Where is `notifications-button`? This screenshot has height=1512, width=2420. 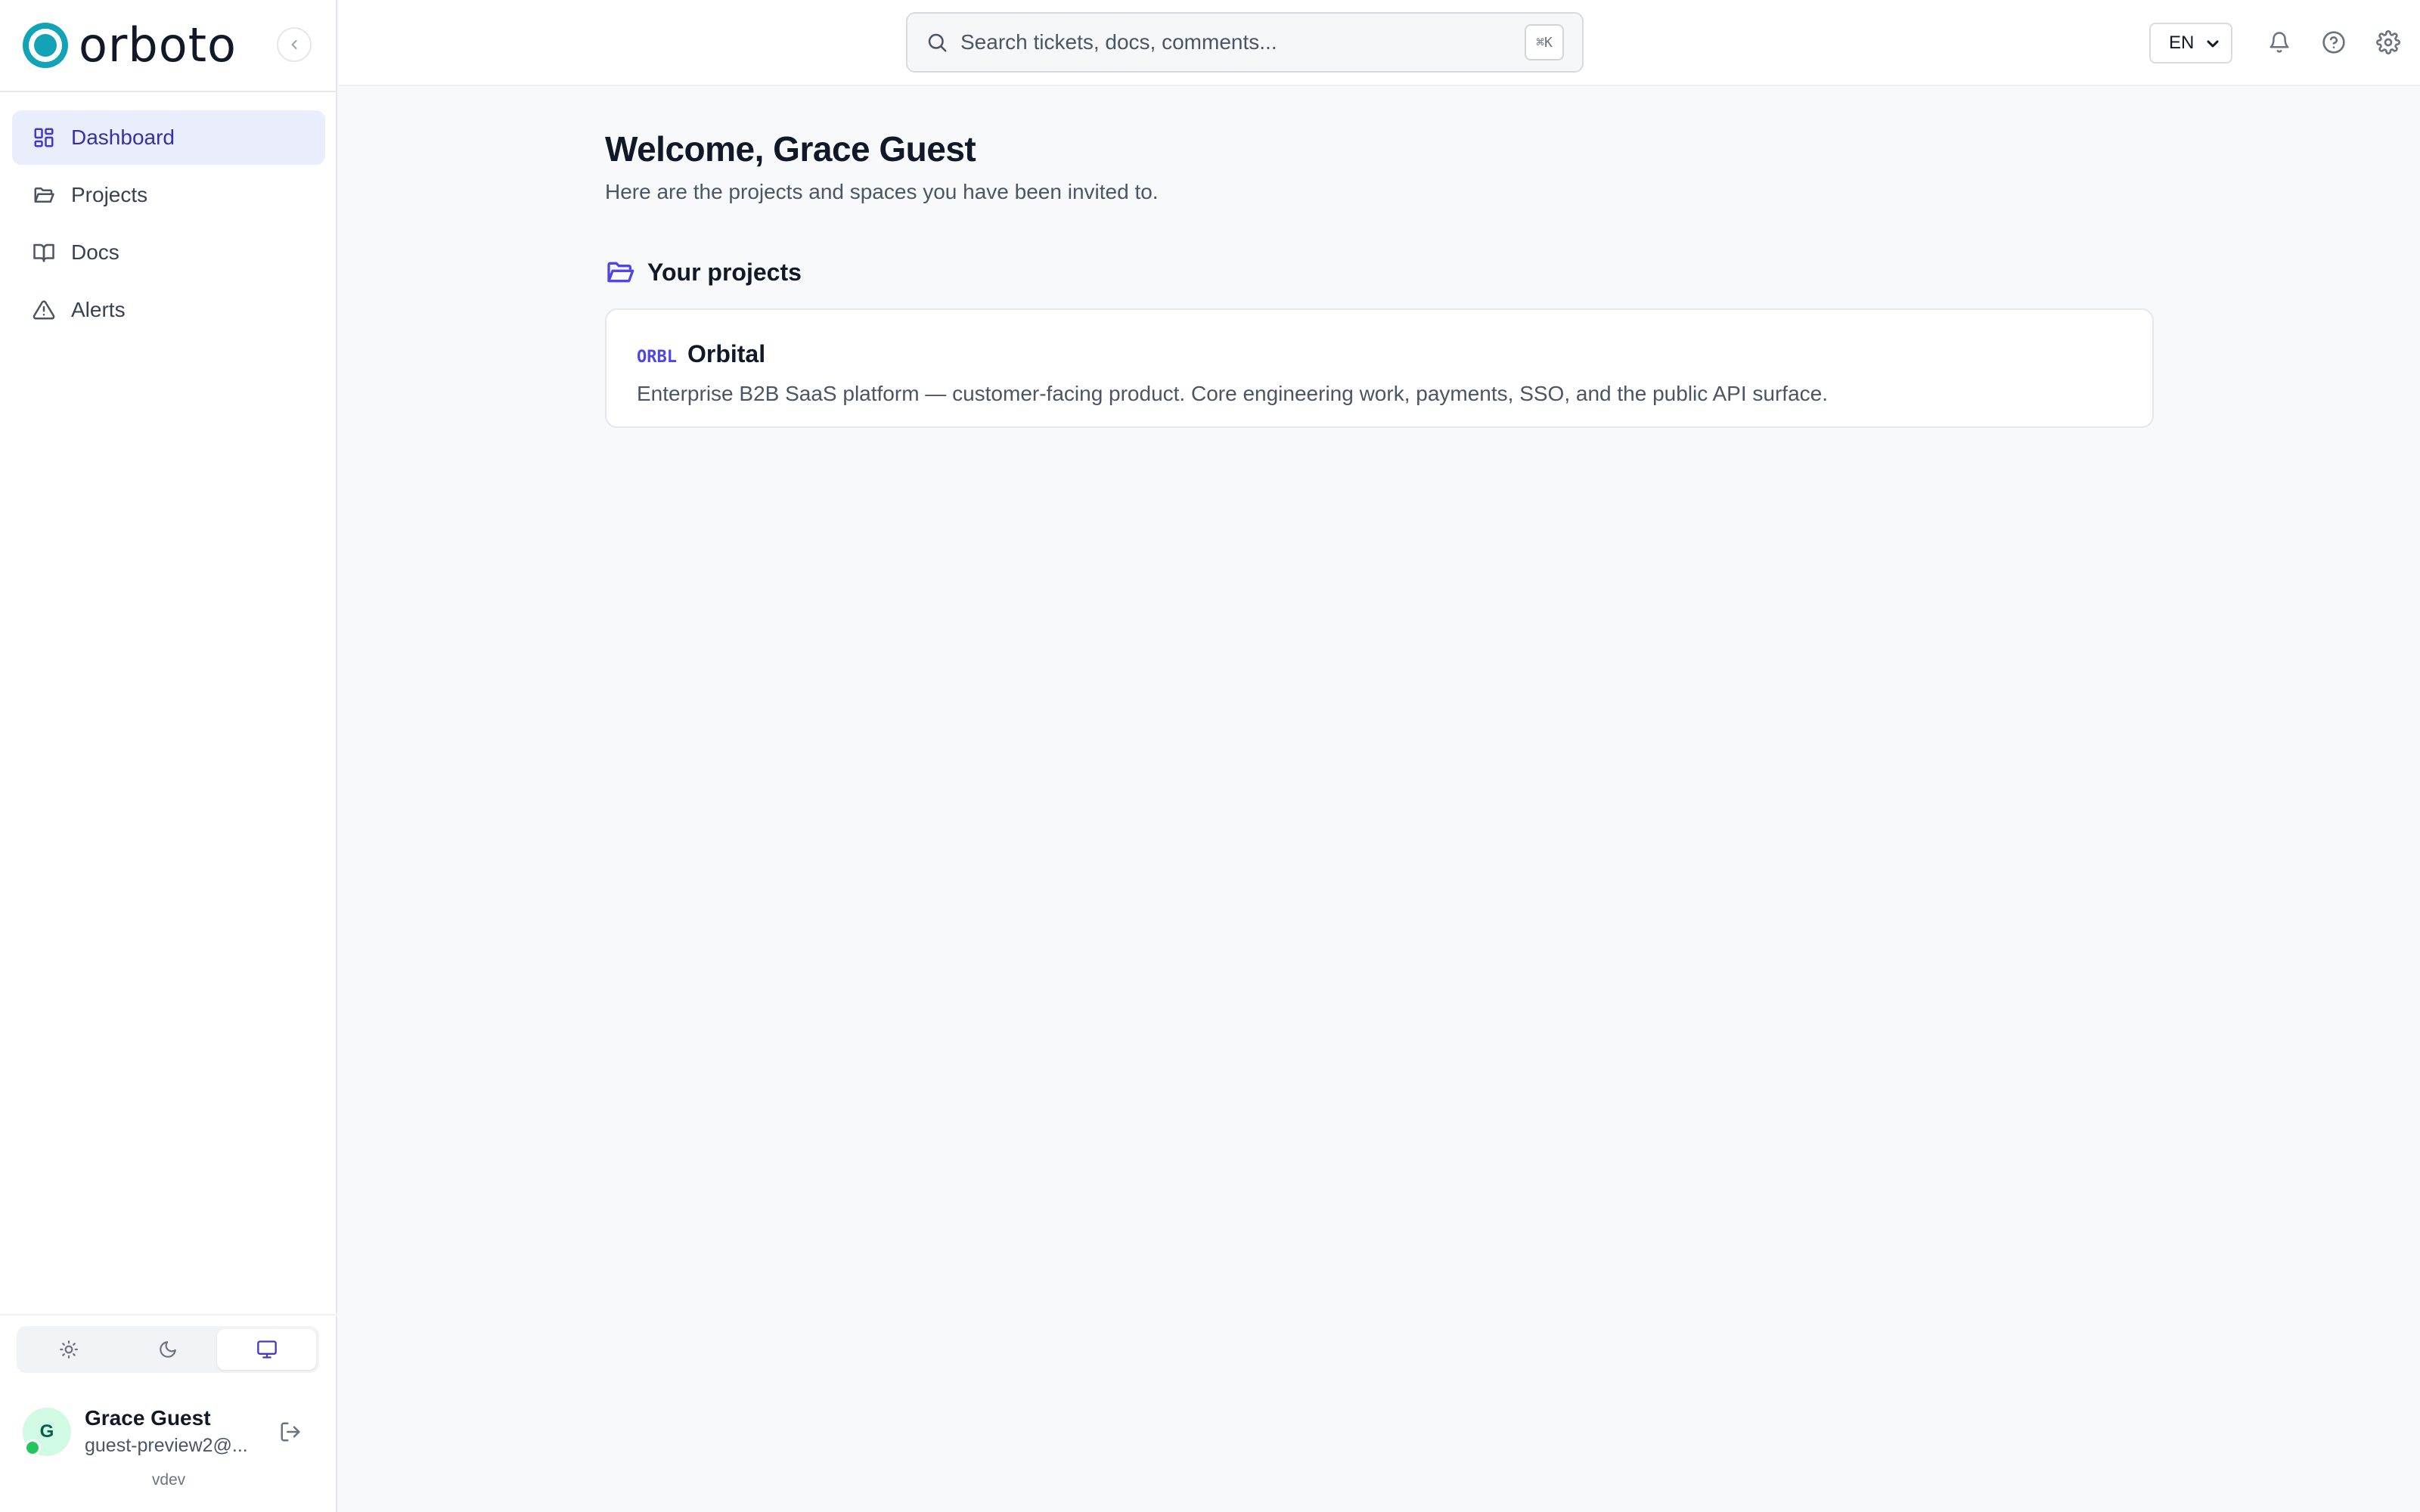 notifications-button is located at coordinates (2279, 42).